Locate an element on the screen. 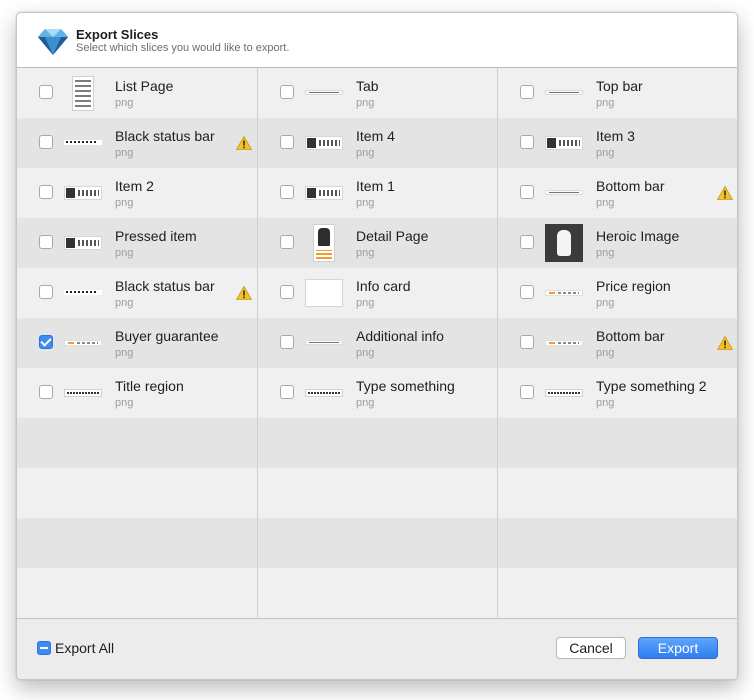 This screenshot has width=754, height=700. slice-item: Pressed item png is located at coordinates (137, 243).